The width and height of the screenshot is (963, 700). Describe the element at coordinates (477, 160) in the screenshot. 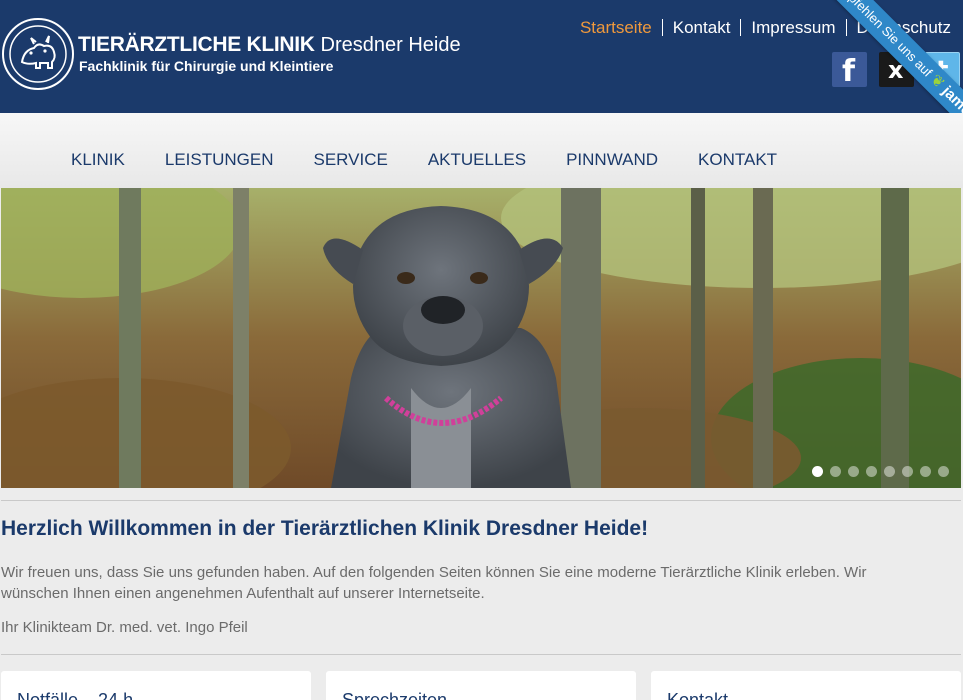

I see `nav-item-aktuelles: AKTUELLES` at that location.